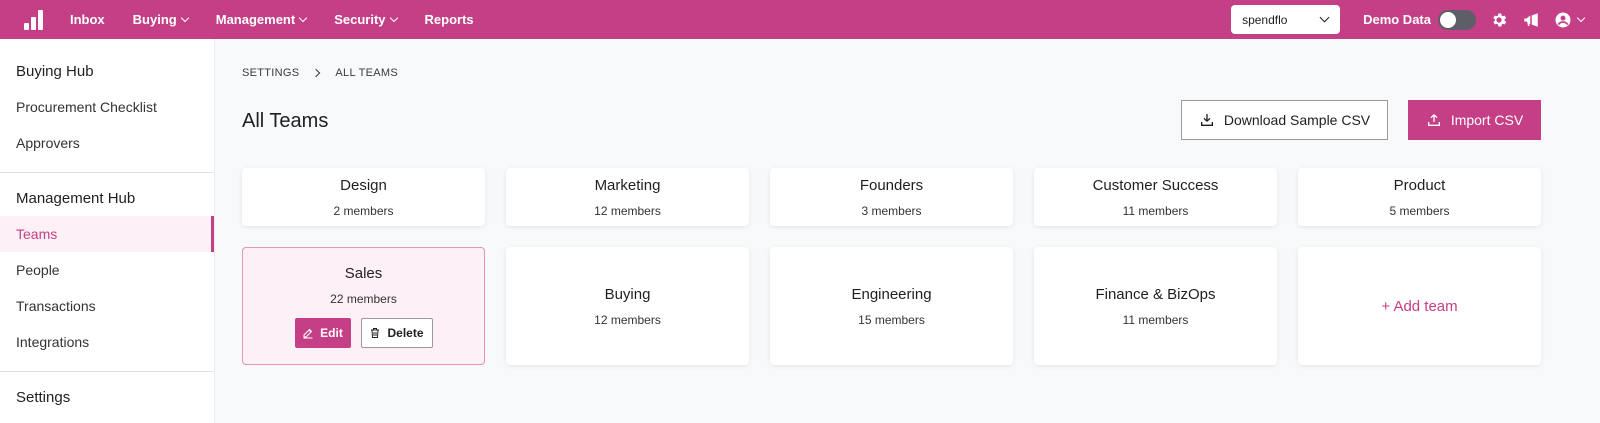 The height and width of the screenshot is (423, 1600). What do you see at coordinates (363, 197) in the screenshot?
I see `team-card-design: Design 2 members` at bounding box center [363, 197].